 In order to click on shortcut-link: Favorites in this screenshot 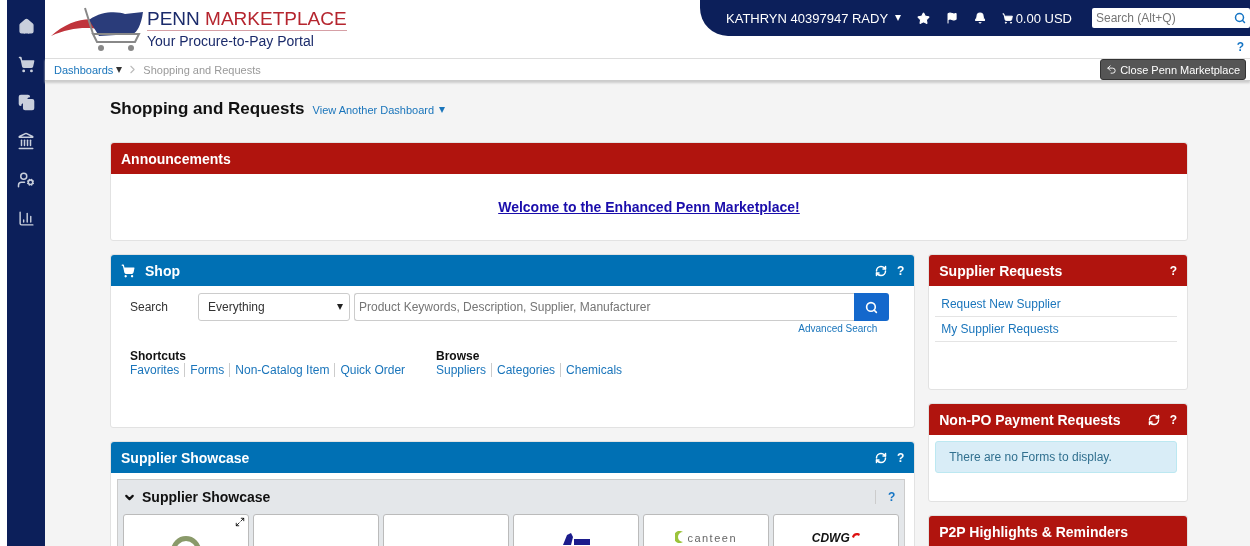, I will do `click(157, 370)`.